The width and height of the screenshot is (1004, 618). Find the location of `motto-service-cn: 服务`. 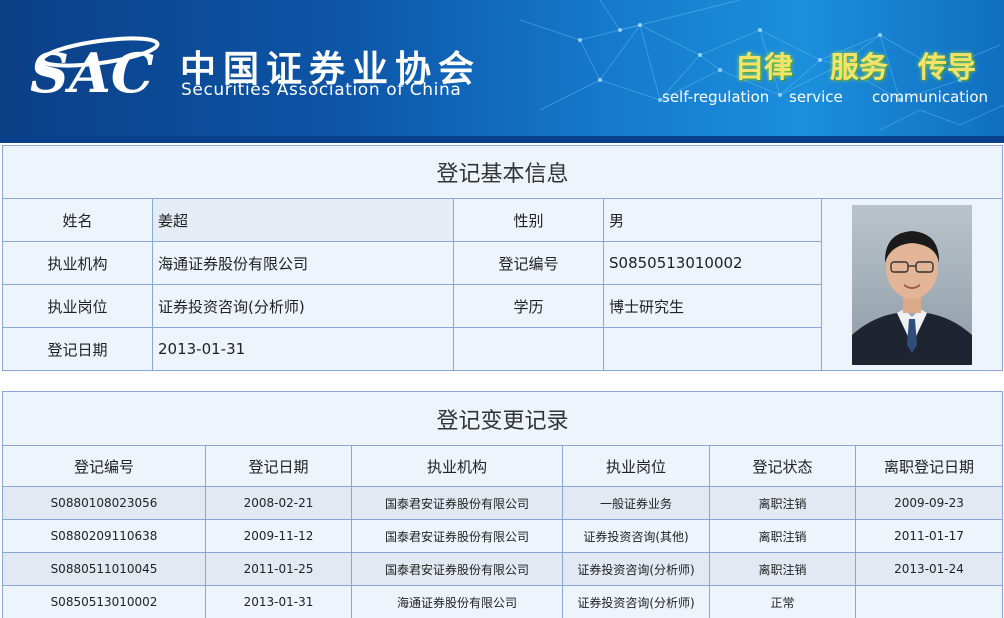

motto-service-cn: 服务 is located at coordinates (859, 67).